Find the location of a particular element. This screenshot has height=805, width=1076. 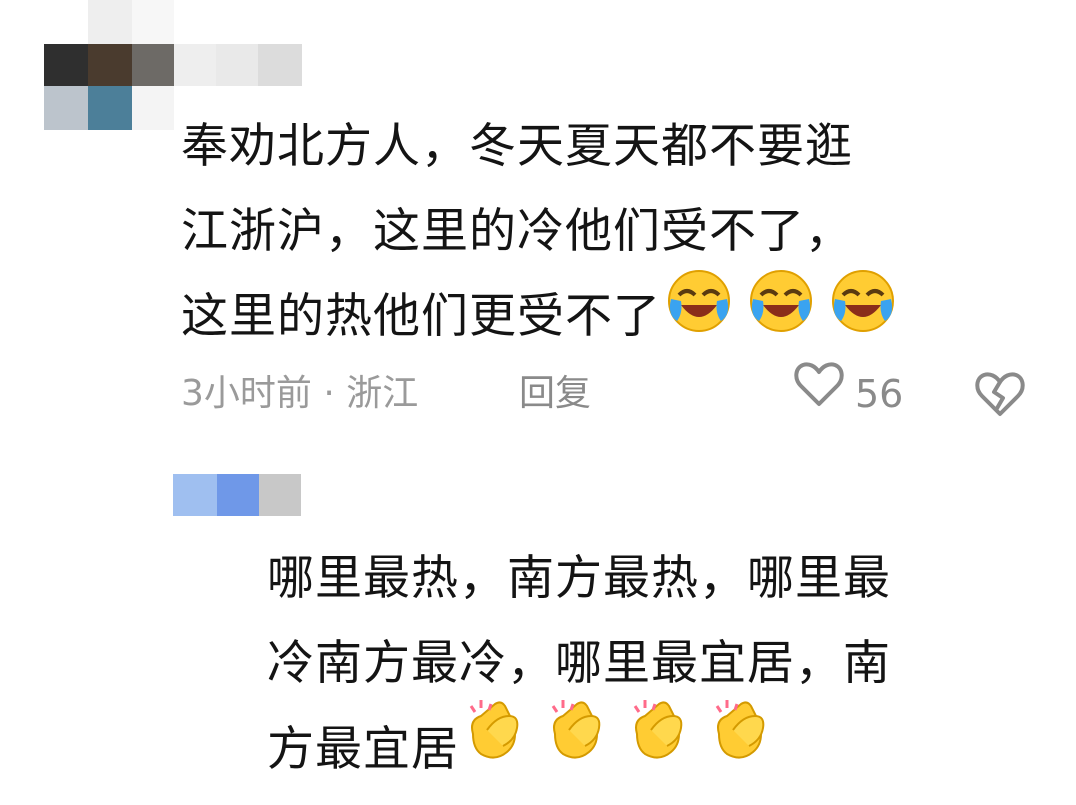

like-count: 56 is located at coordinates (879, 394).